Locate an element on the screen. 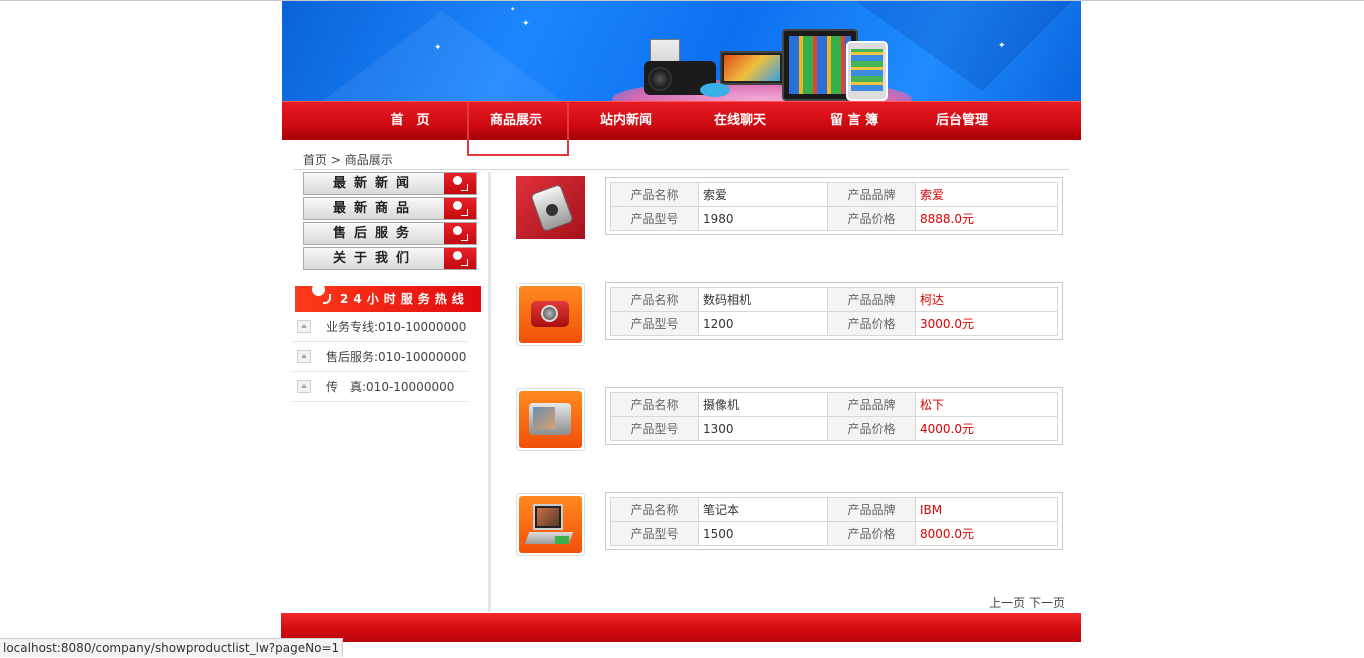 This screenshot has width=1364, height=658. nav-item-chat: 在线聊天 is located at coordinates (740, 121).